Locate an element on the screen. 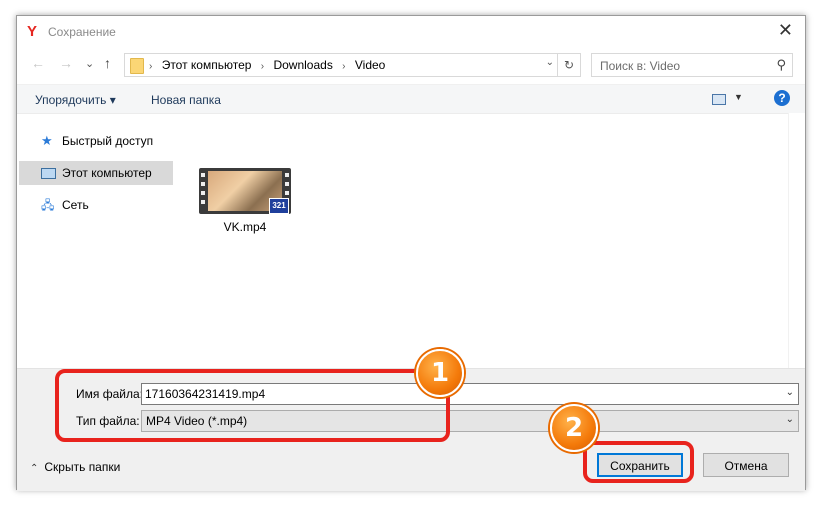  search-input is located at coordinates (680, 66).